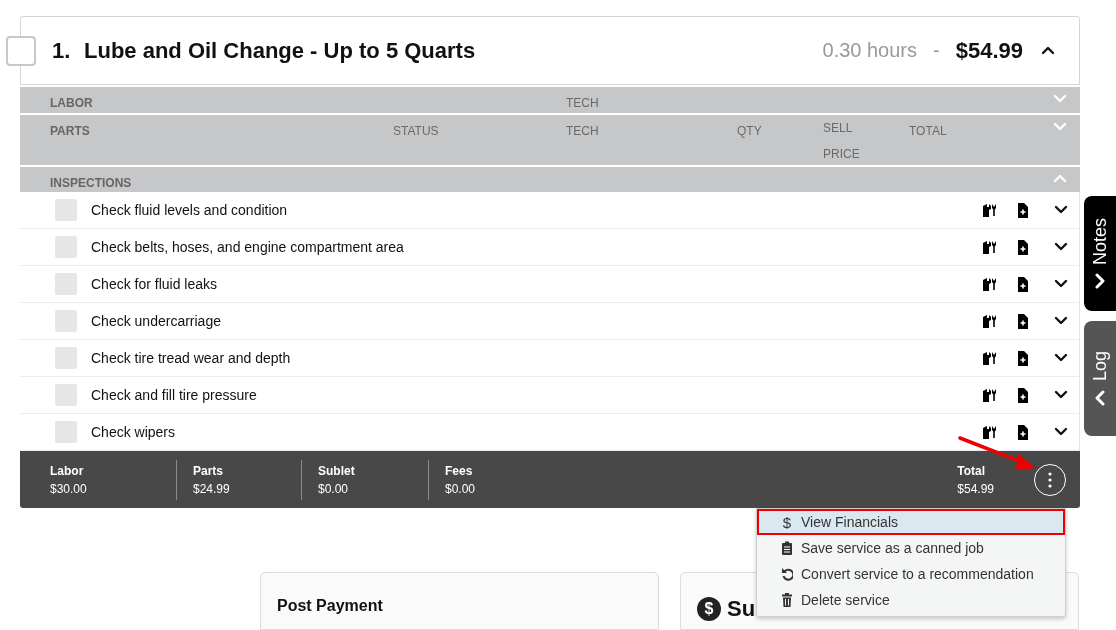  I want to click on service-number: 1., so click(62, 50).